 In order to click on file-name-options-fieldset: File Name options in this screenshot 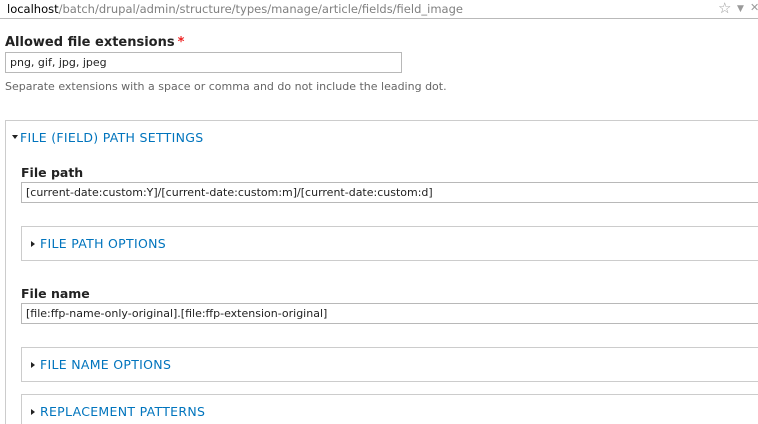, I will do `click(389, 364)`.